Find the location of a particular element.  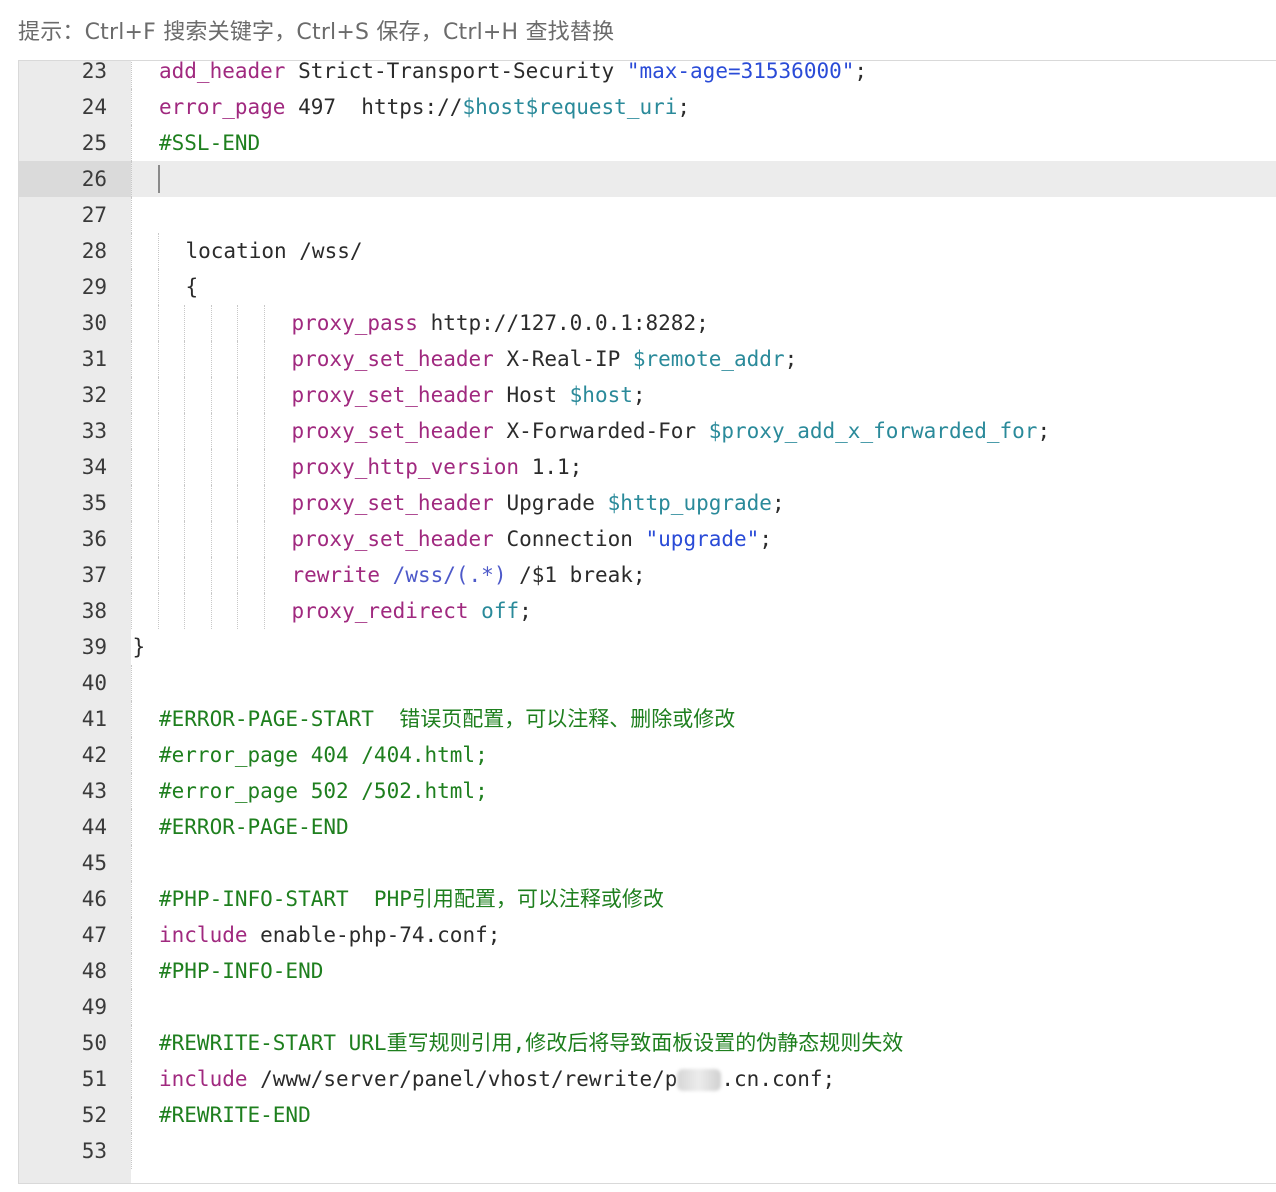

code-token: /www/server/panel/vhost/rewrite/p is located at coordinates (462, 1079).